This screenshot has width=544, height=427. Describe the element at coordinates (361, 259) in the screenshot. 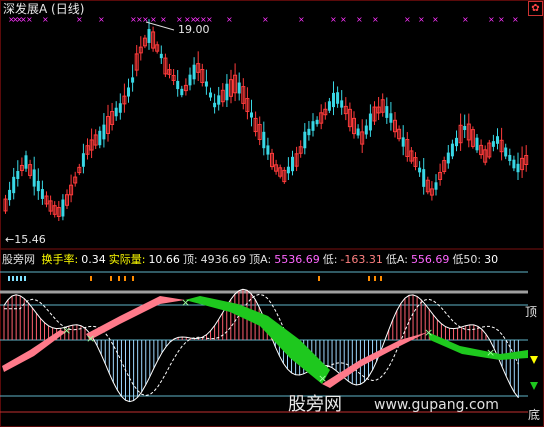

I see `indicator-value: -163.31` at that location.